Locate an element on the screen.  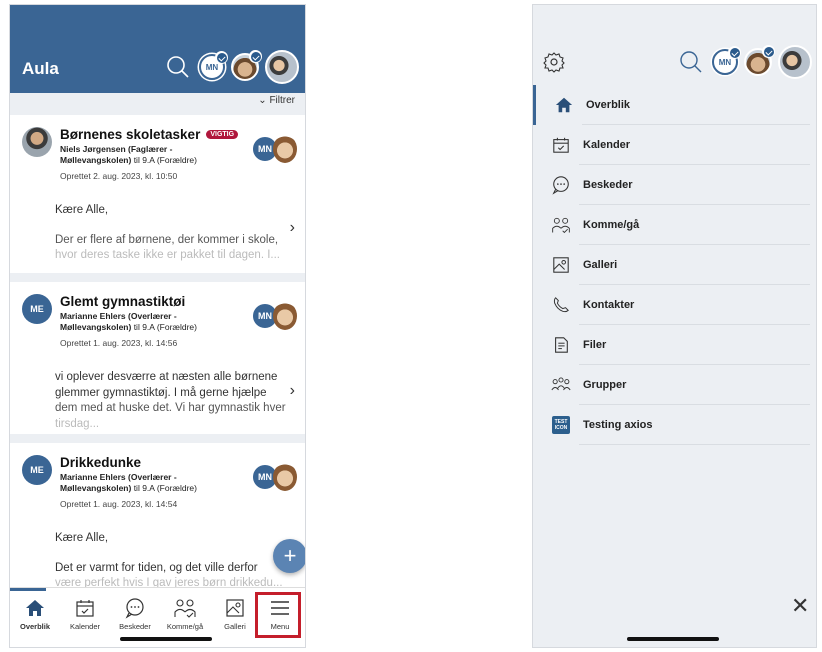
menu-item-label: Testing axios is located at coordinates (618, 425).